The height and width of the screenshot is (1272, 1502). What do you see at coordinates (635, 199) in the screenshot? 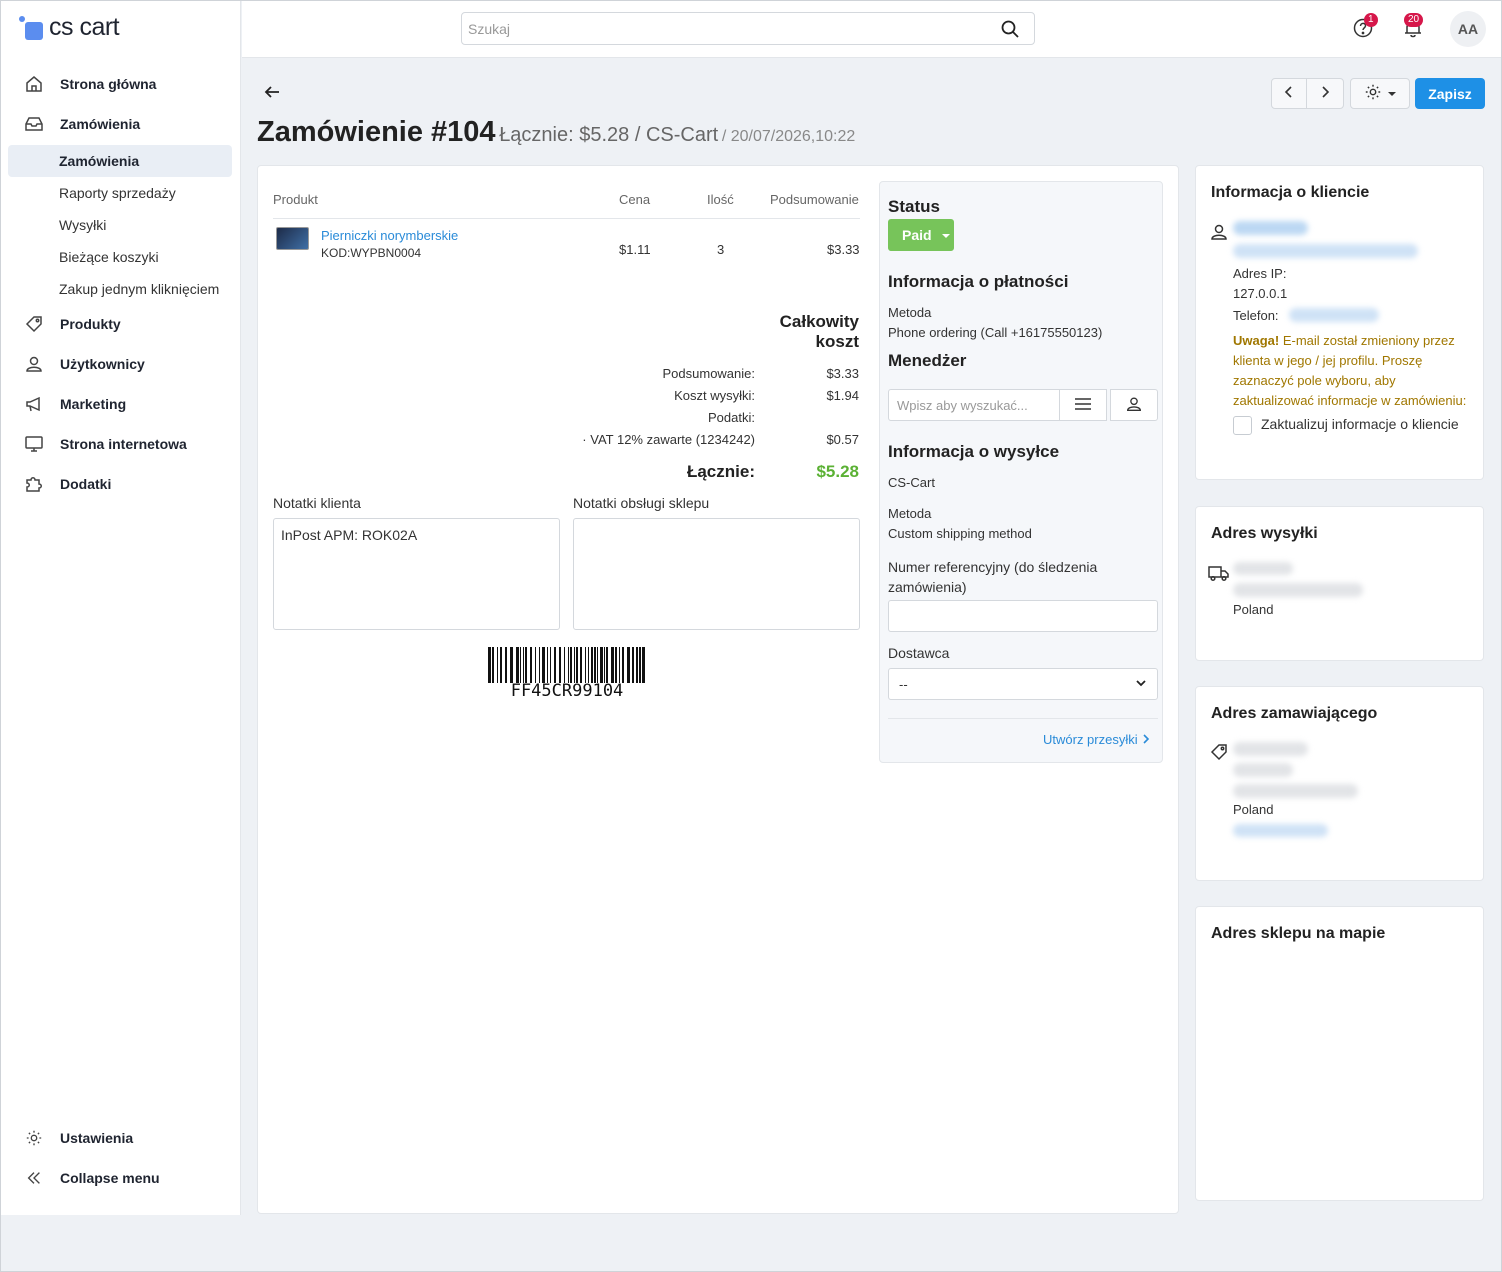
I see `col-price: Cena` at bounding box center [635, 199].